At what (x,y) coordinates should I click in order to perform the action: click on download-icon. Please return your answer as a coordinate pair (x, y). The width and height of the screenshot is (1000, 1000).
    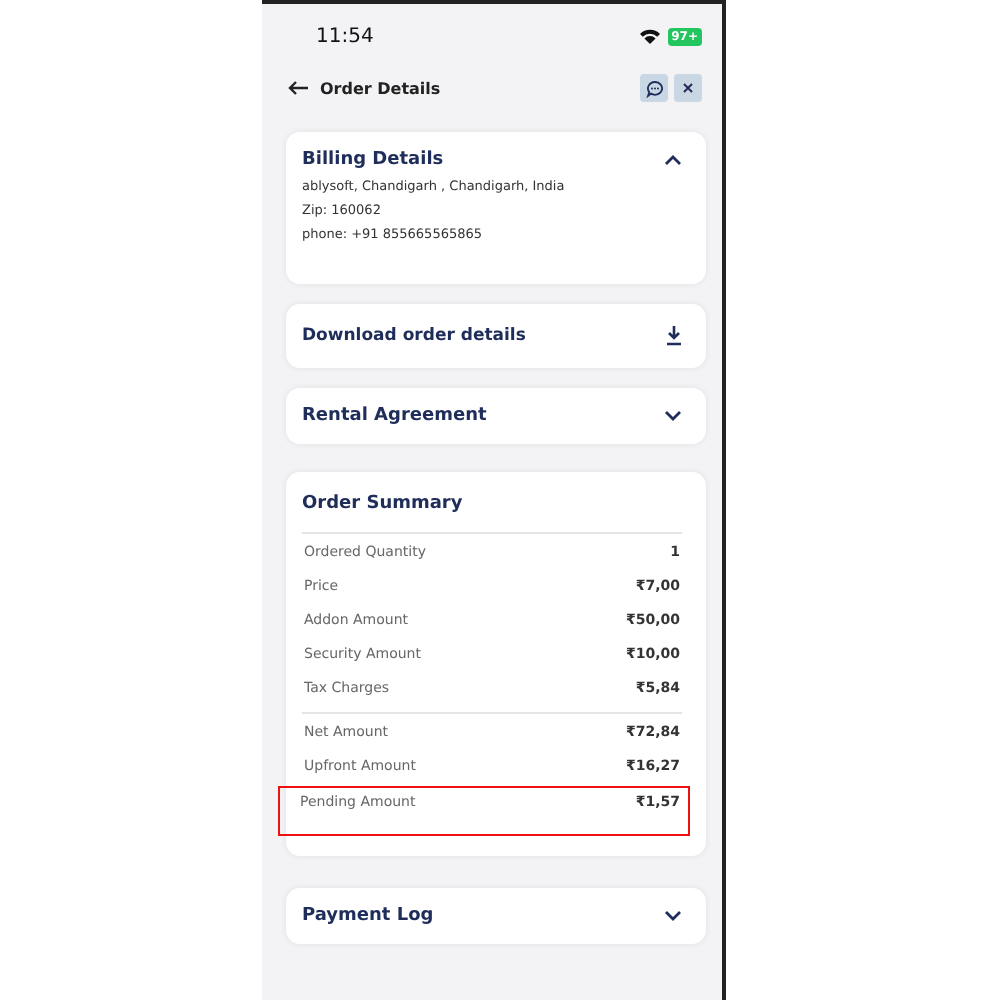
    Looking at the image, I should click on (674, 336).